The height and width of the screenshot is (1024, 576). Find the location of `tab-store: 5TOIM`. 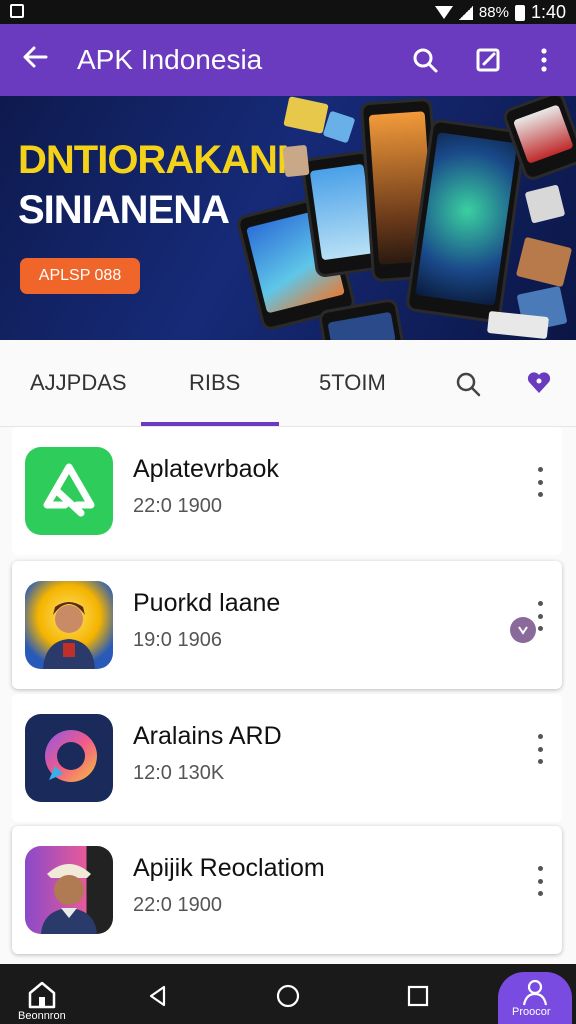

tab-store: 5TOIM is located at coordinates (352, 383).